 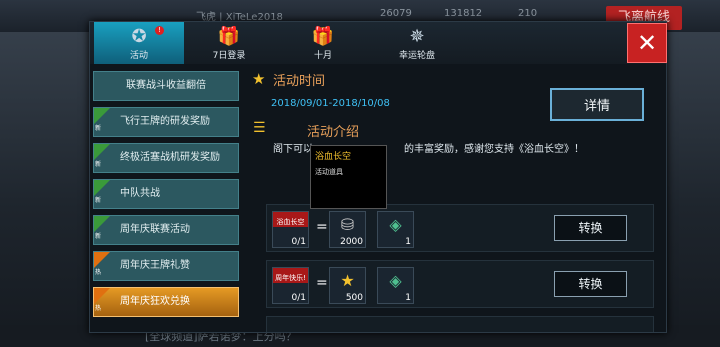 I want to click on star-badge-icon: ✪, so click(x=139, y=36).